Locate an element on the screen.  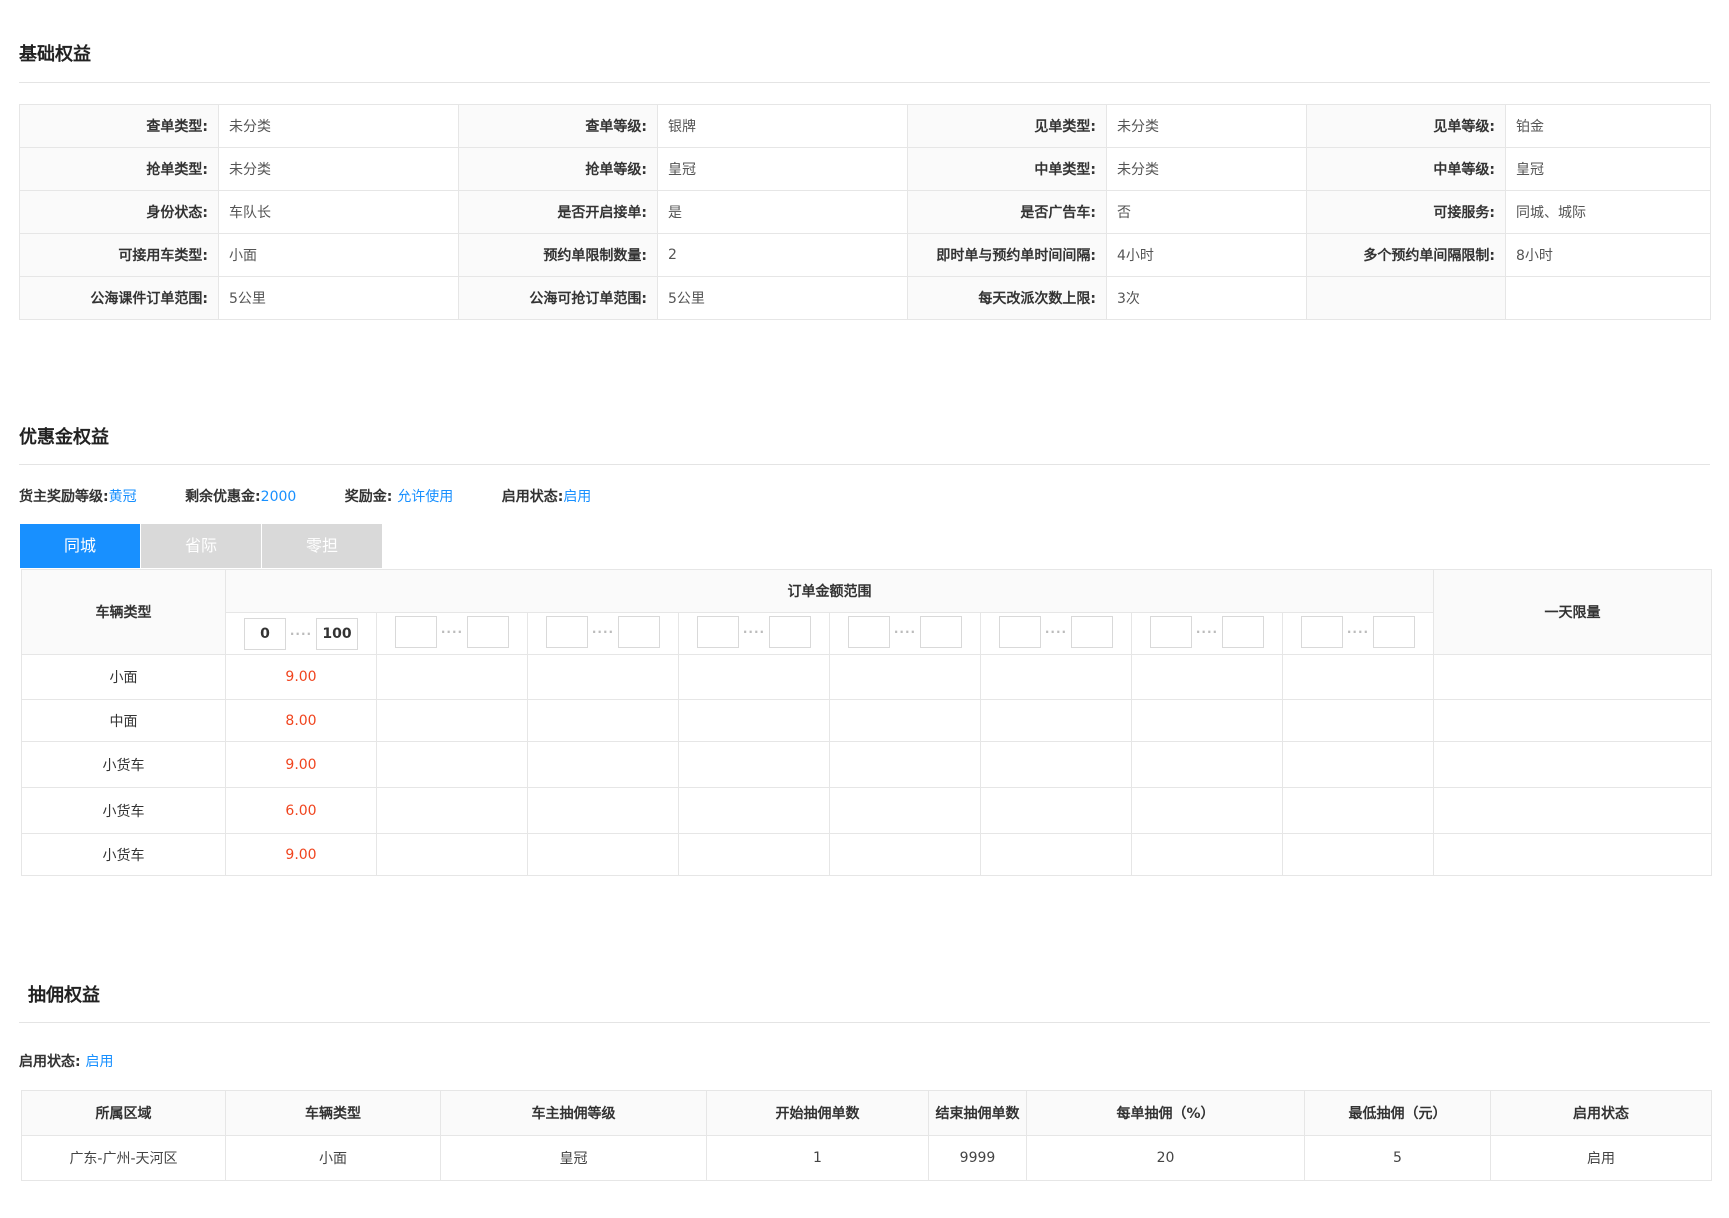
commission-cell: 启用 is located at coordinates (1601, 1158).